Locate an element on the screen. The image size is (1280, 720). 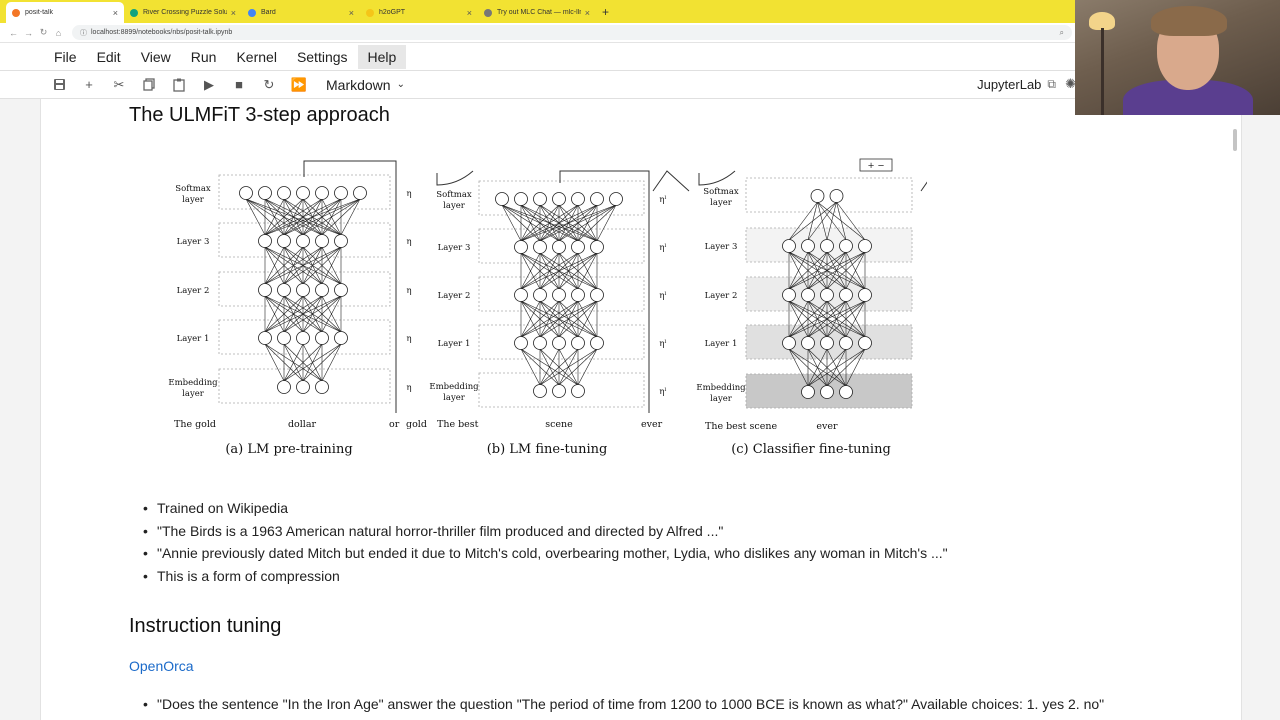
cut-icon: ✂ is located at coordinates (119, 85).